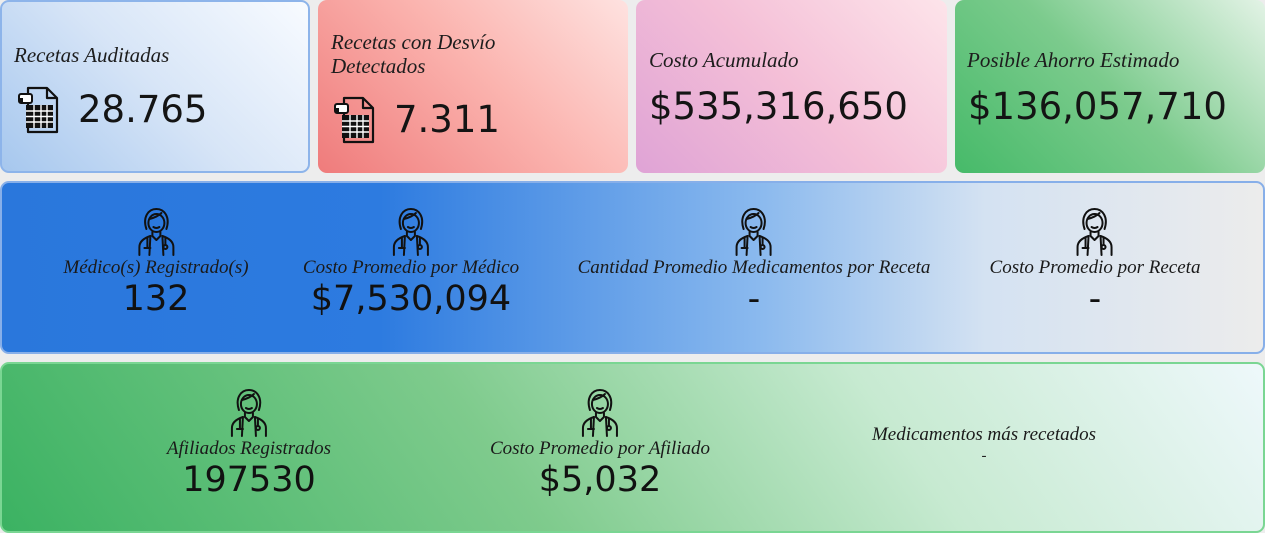 The height and width of the screenshot is (533, 1265). I want to click on kpi-card-costo-acumulado: Costo Acumulado $535,316,650, so click(791, 86).